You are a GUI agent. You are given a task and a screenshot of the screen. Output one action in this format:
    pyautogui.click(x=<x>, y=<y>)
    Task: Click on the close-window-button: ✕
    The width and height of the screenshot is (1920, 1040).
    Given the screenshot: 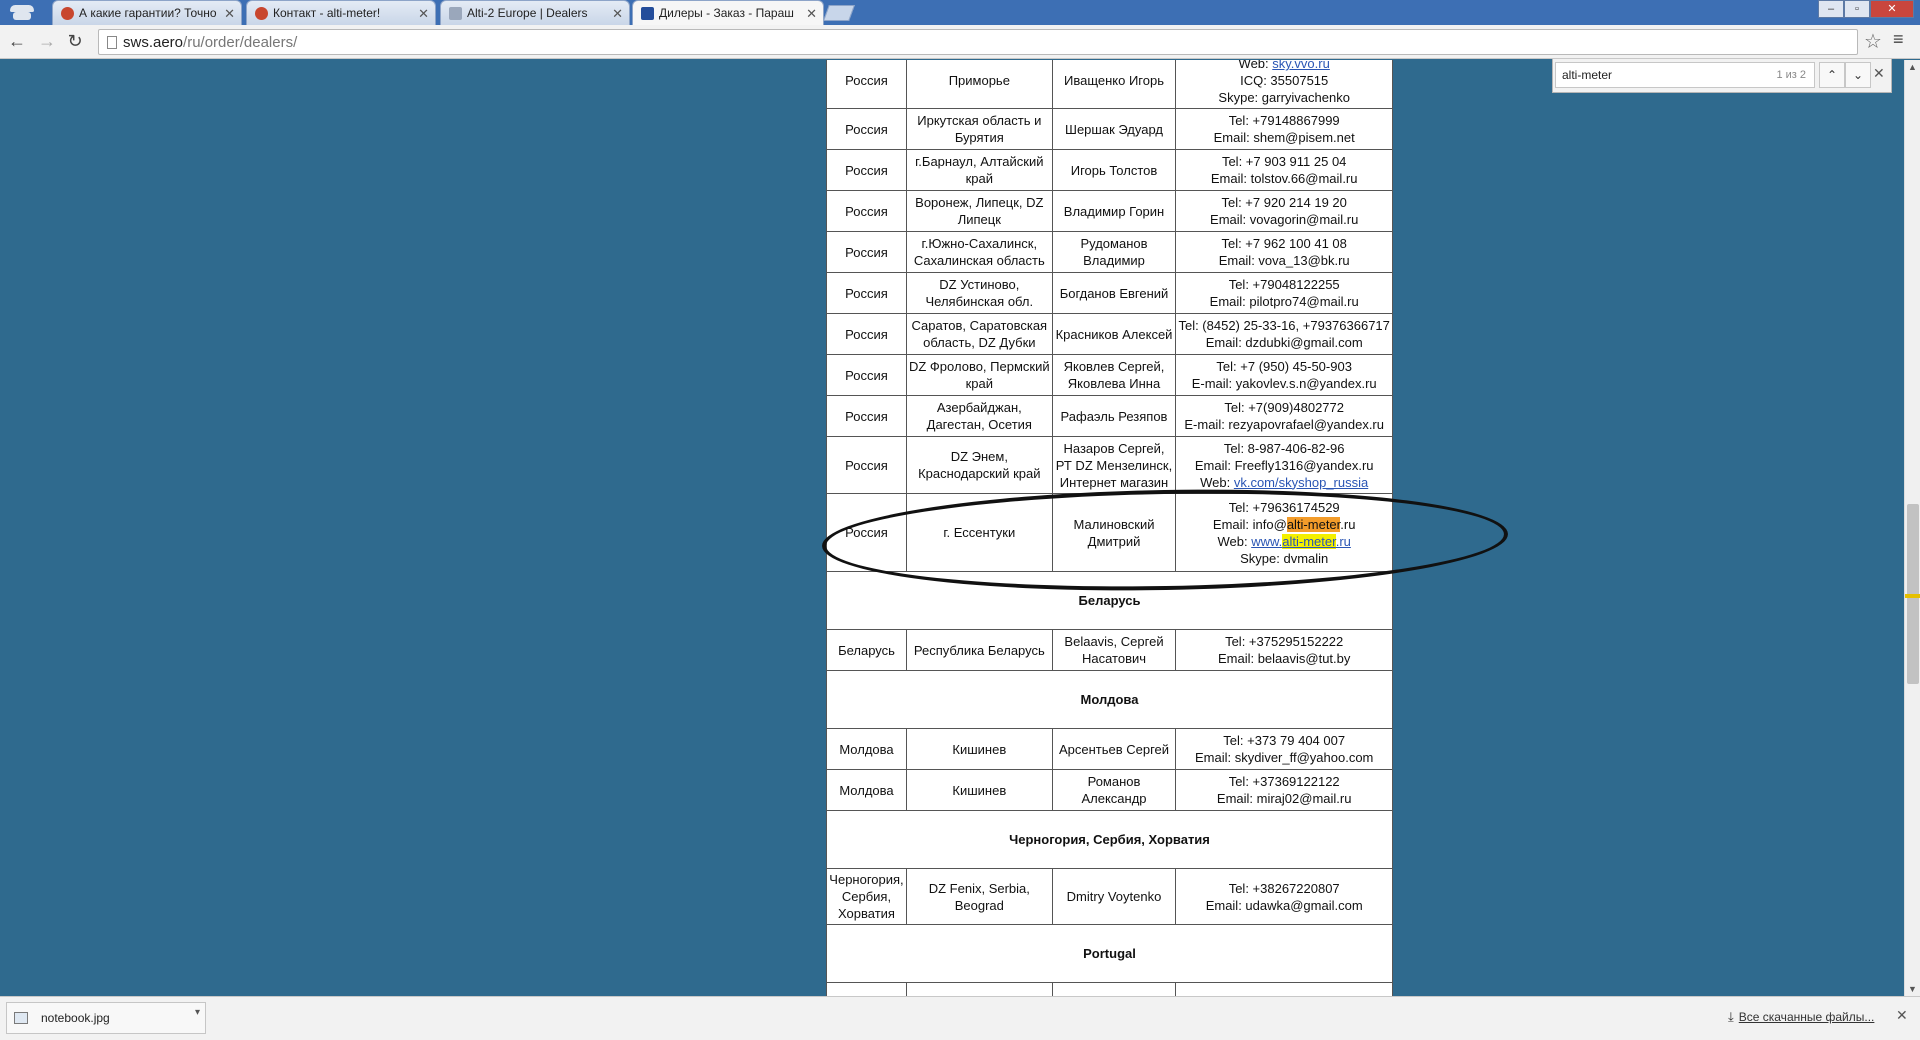 What is the action you would take?
    pyautogui.click(x=1892, y=9)
    